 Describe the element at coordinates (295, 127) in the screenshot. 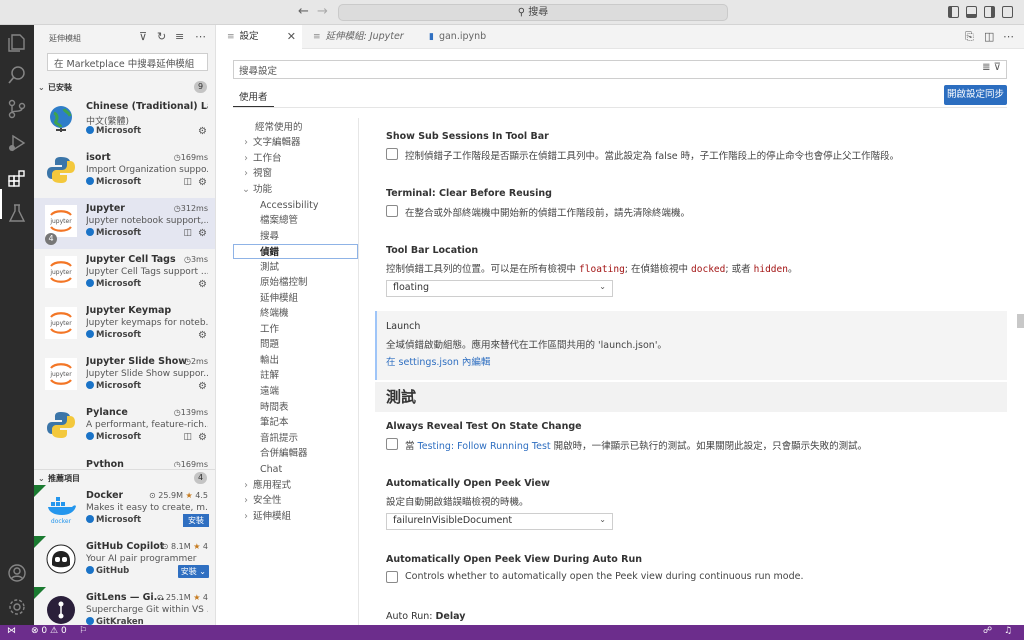

I see `toc-item: 經常使用的` at that location.